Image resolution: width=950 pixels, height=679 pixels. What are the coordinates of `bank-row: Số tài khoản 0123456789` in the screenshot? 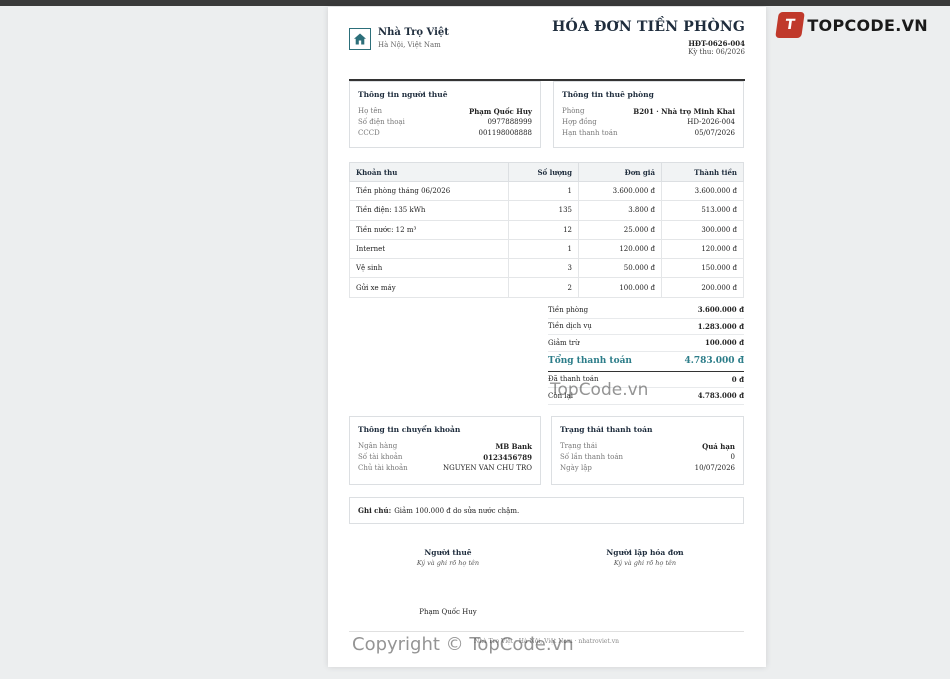 It's located at (445, 457).